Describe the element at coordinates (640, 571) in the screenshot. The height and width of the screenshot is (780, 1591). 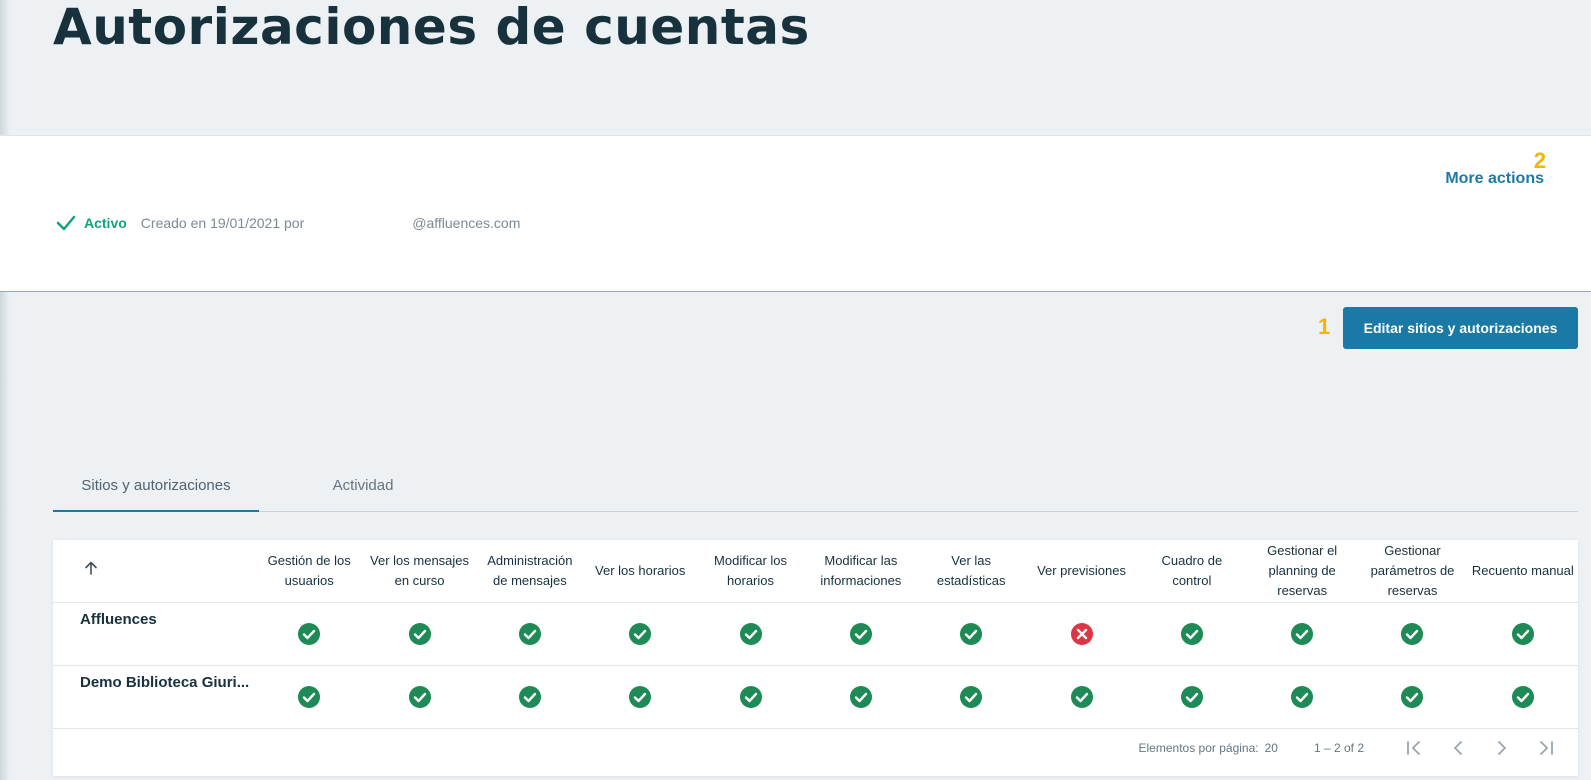
I see `column-header: Ver los horarios` at that location.